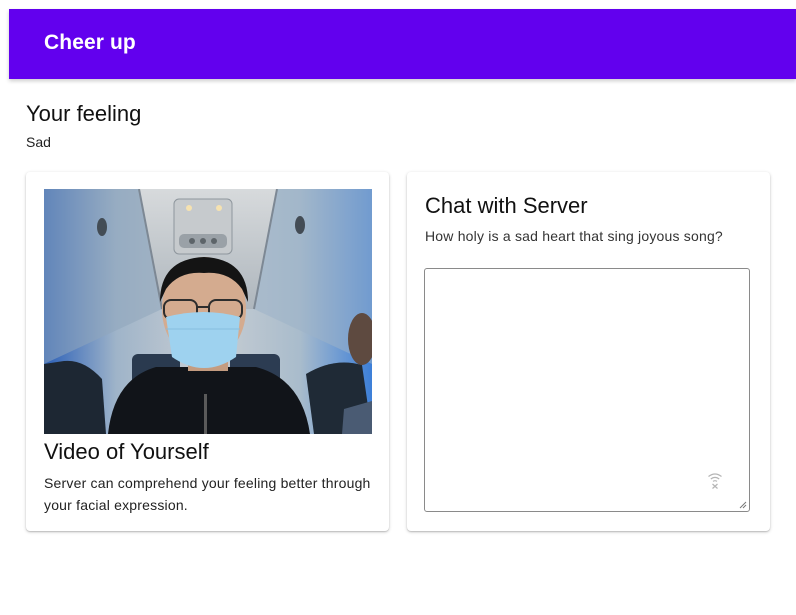 The image size is (796, 615). I want to click on app-bar: Cheer up, so click(402, 44).